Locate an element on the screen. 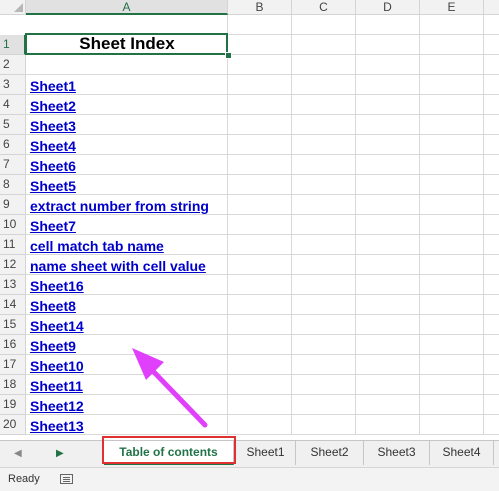  sheet-link: Sheet12 is located at coordinates (57, 407).